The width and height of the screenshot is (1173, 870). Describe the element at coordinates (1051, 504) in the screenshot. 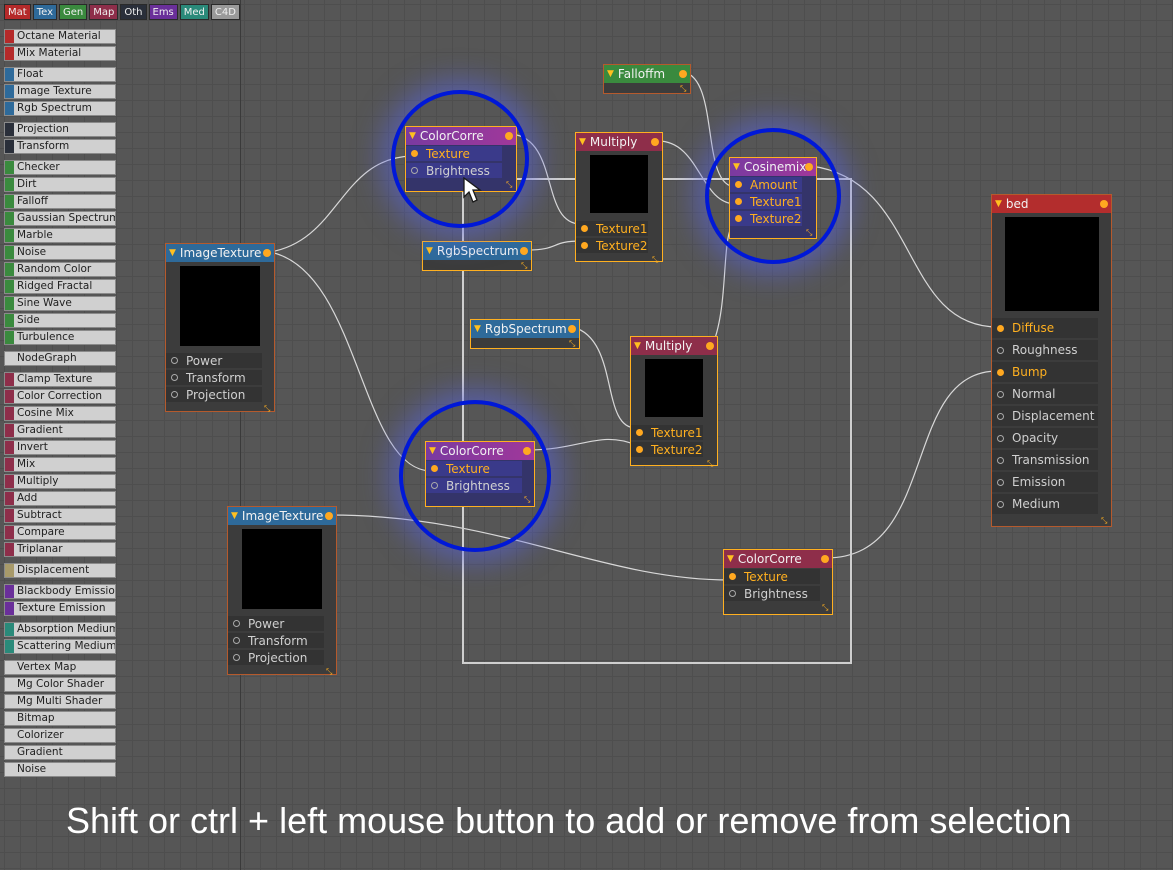

I see `port-medium: Medium` at that location.